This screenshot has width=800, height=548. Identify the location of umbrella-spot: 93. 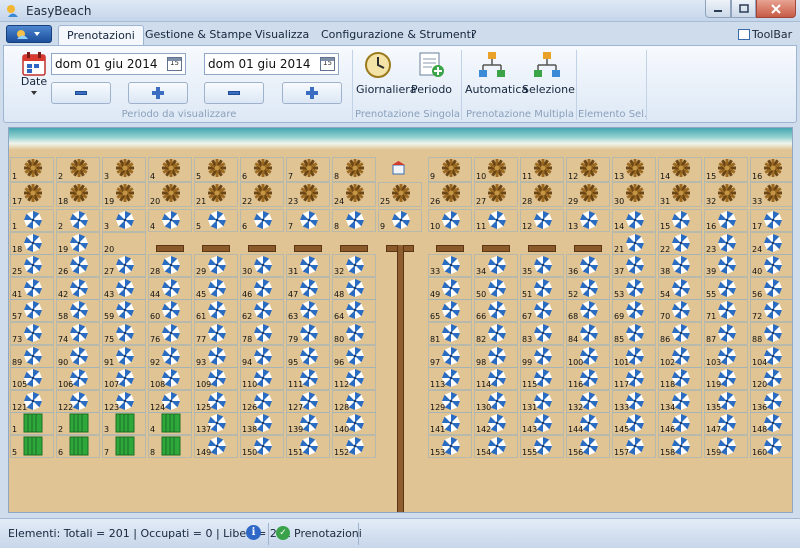
(216, 356).